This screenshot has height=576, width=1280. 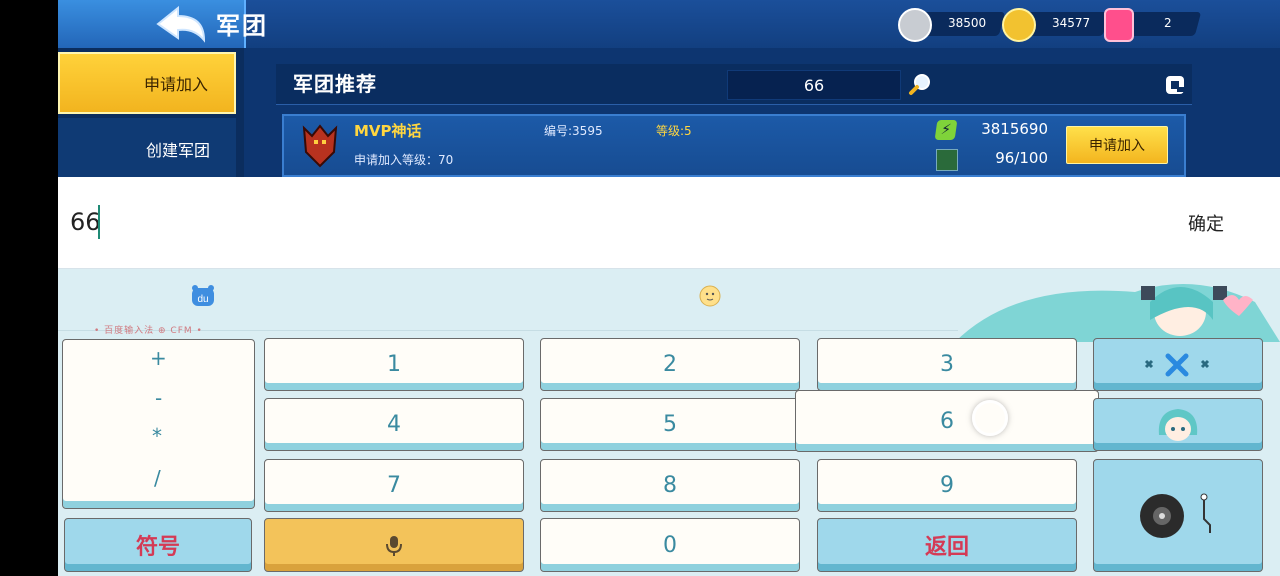 I want to click on digit-0-key: 0, so click(x=670, y=545).